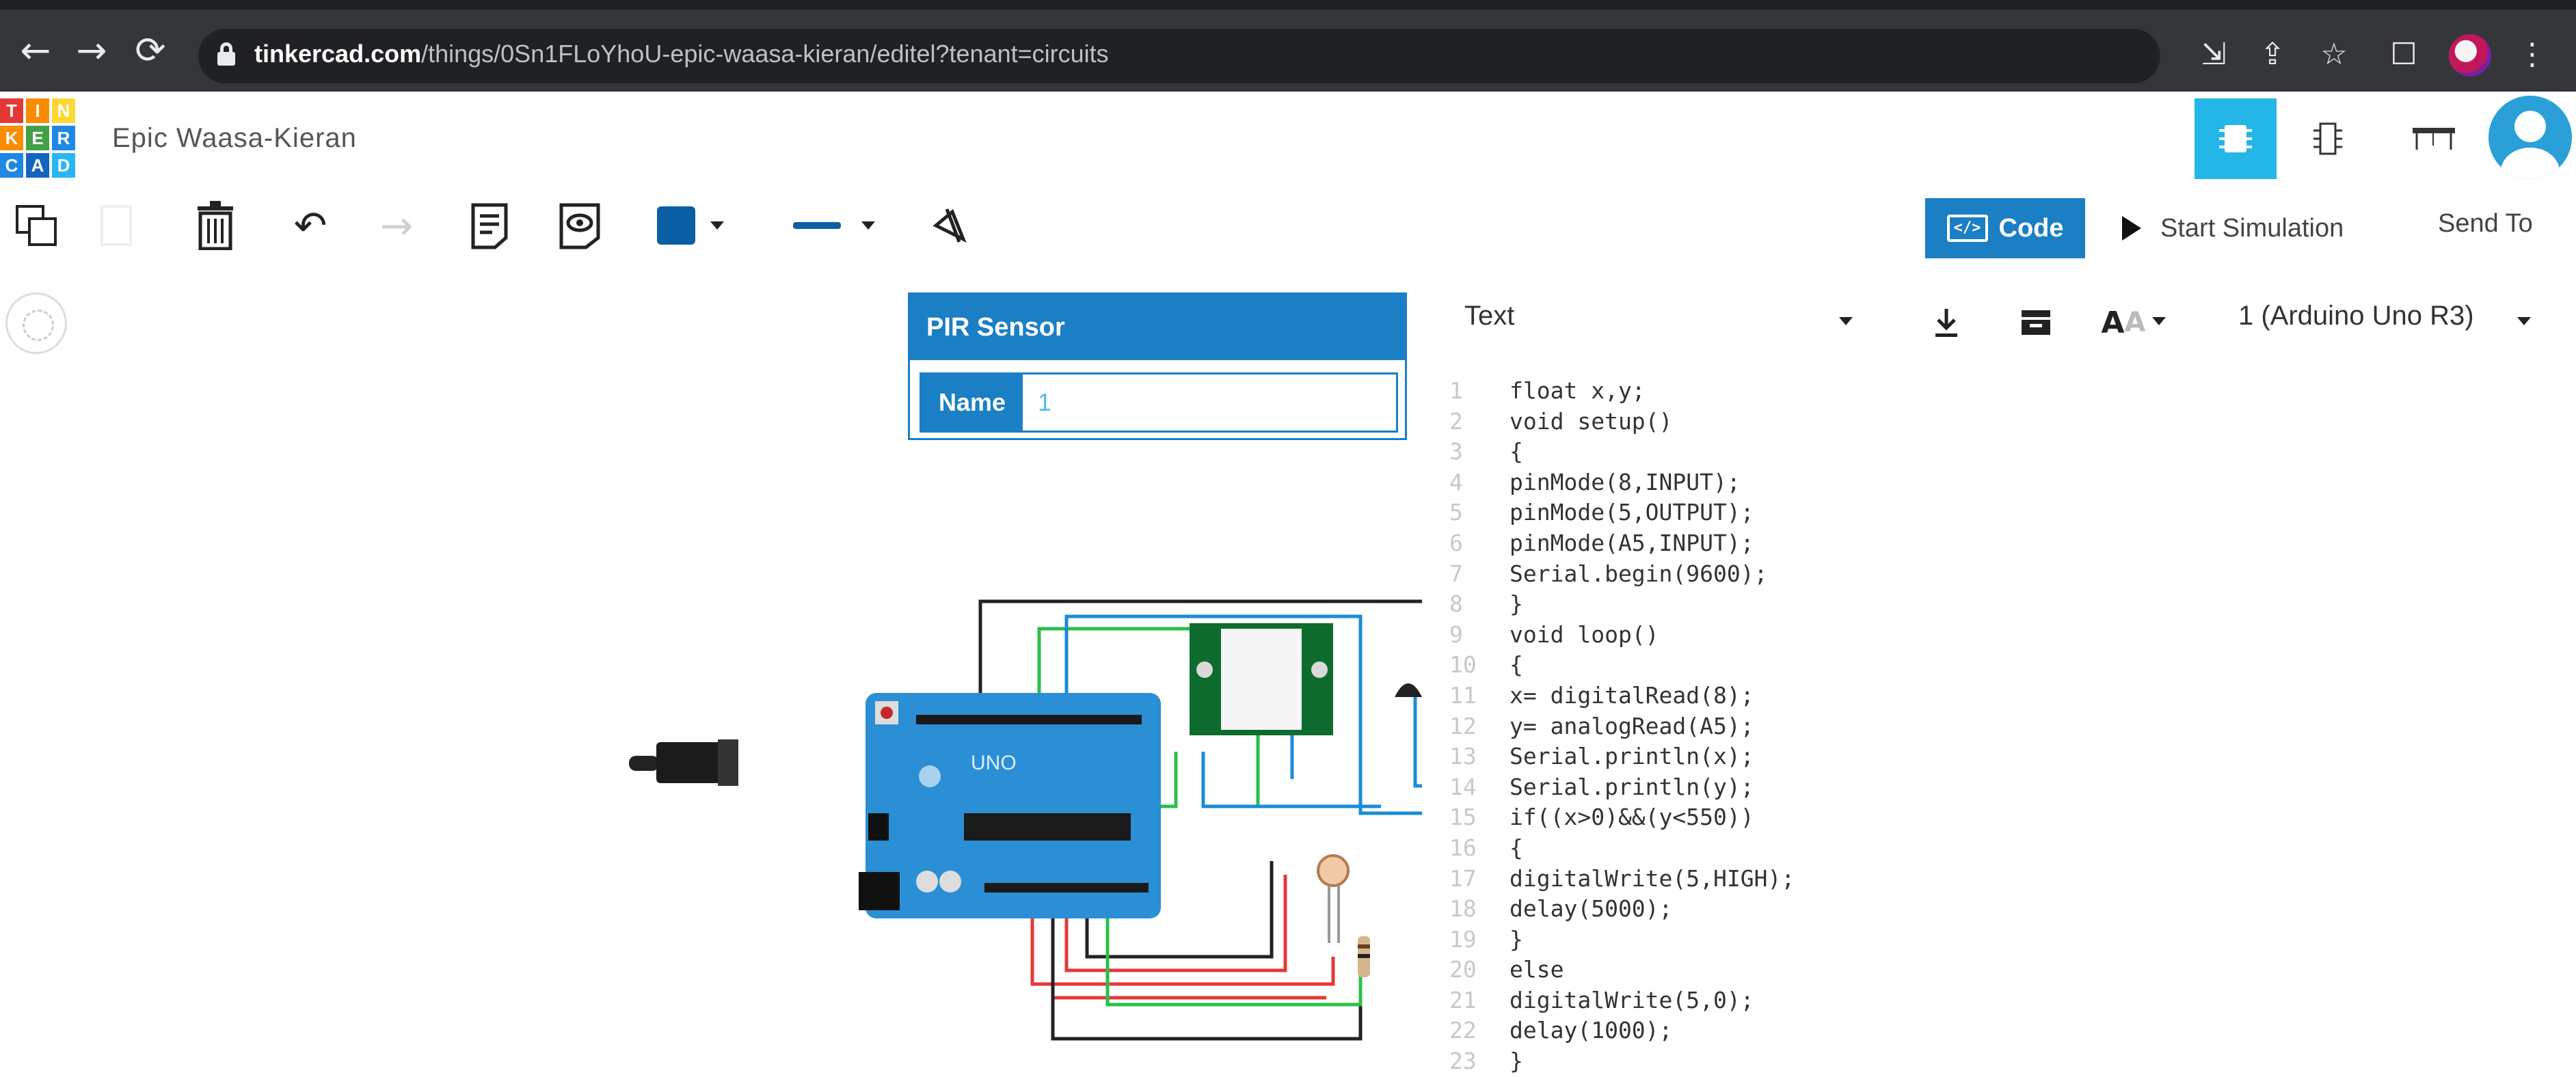 The width and height of the screenshot is (2576, 1077). I want to click on paste-icon, so click(116, 225).